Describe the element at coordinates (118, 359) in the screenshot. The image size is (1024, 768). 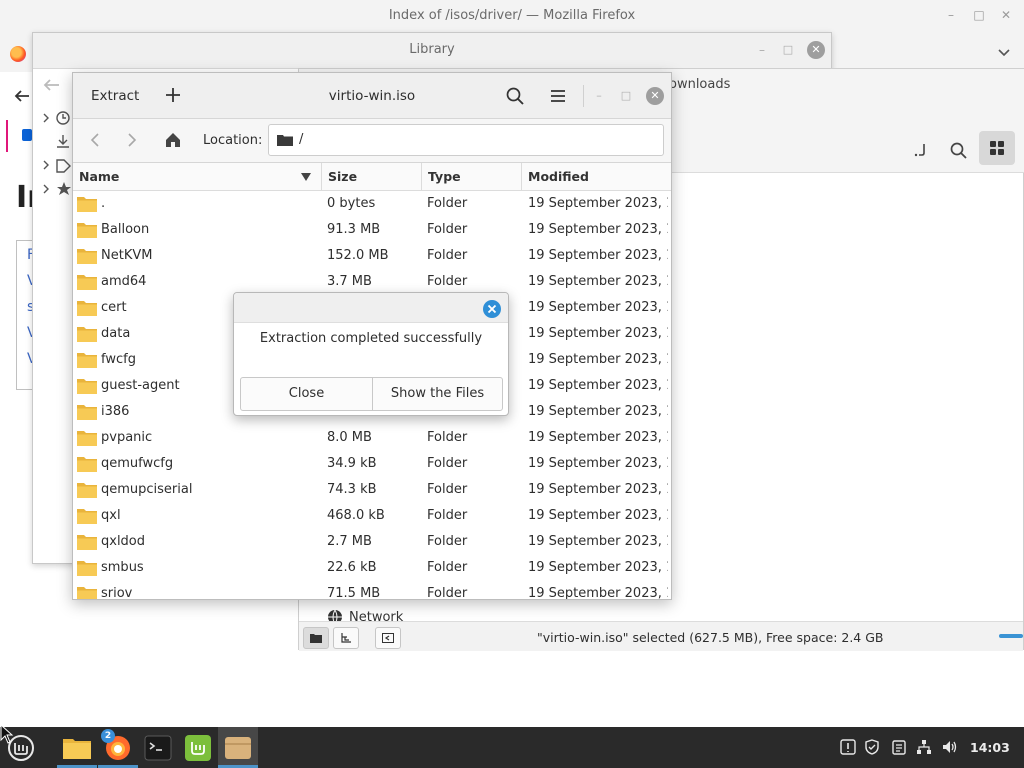
I see `file-name: fwcfg` at that location.